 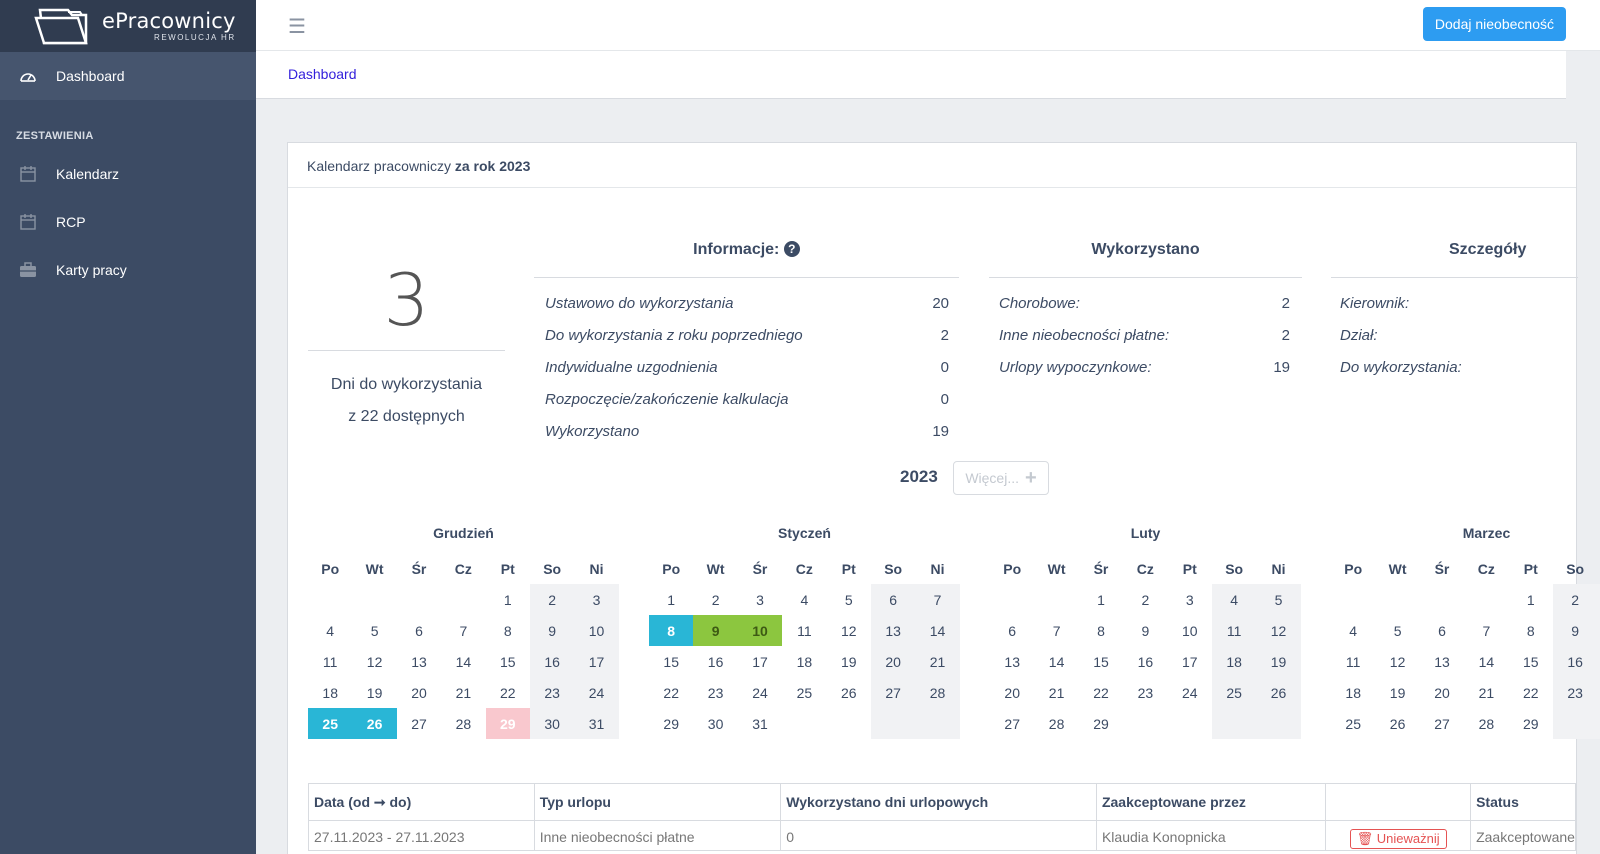 I want to click on sidebar-item-kalendarz: Kalendarz, so click(x=128, y=174).